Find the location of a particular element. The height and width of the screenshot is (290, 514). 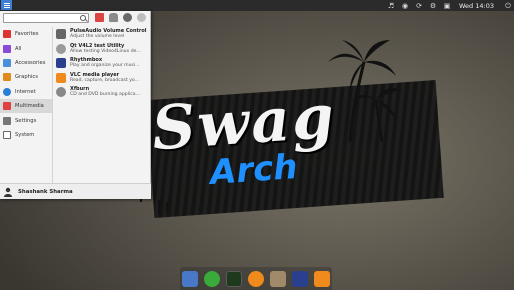

category-label: System is located at coordinates (25, 134).